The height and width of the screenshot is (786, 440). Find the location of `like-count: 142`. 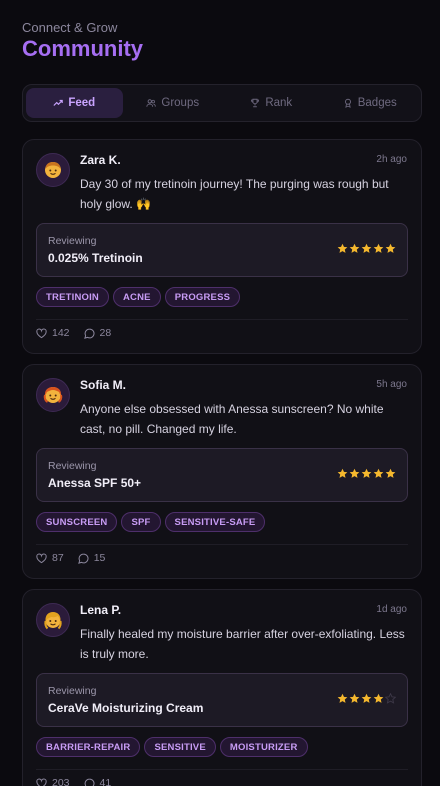

like-count: 142 is located at coordinates (61, 333).